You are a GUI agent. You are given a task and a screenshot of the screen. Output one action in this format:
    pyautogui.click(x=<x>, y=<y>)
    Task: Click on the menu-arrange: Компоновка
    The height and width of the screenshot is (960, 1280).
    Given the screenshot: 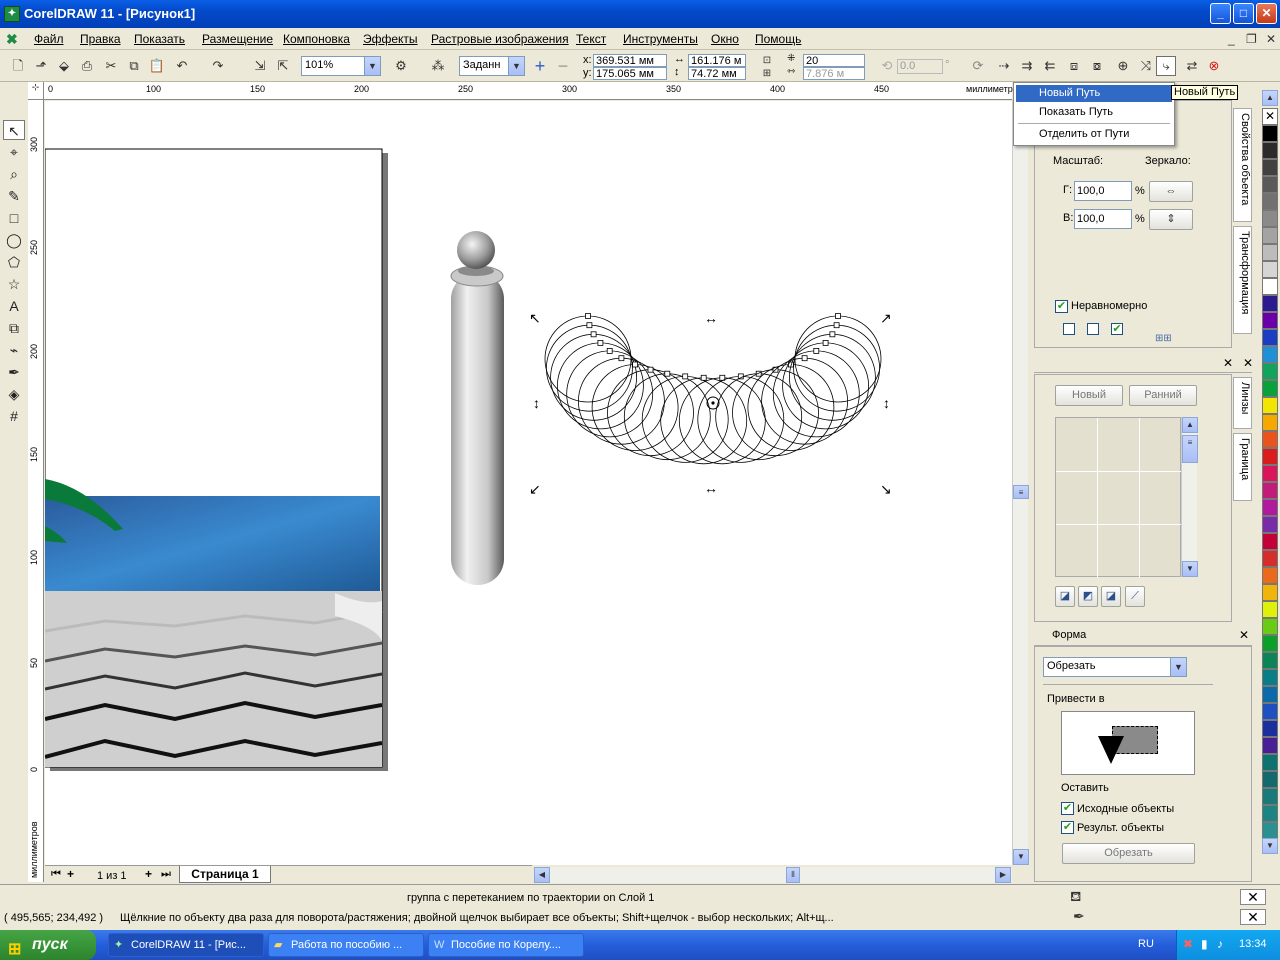 What is the action you would take?
    pyautogui.click(x=316, y=39)
    